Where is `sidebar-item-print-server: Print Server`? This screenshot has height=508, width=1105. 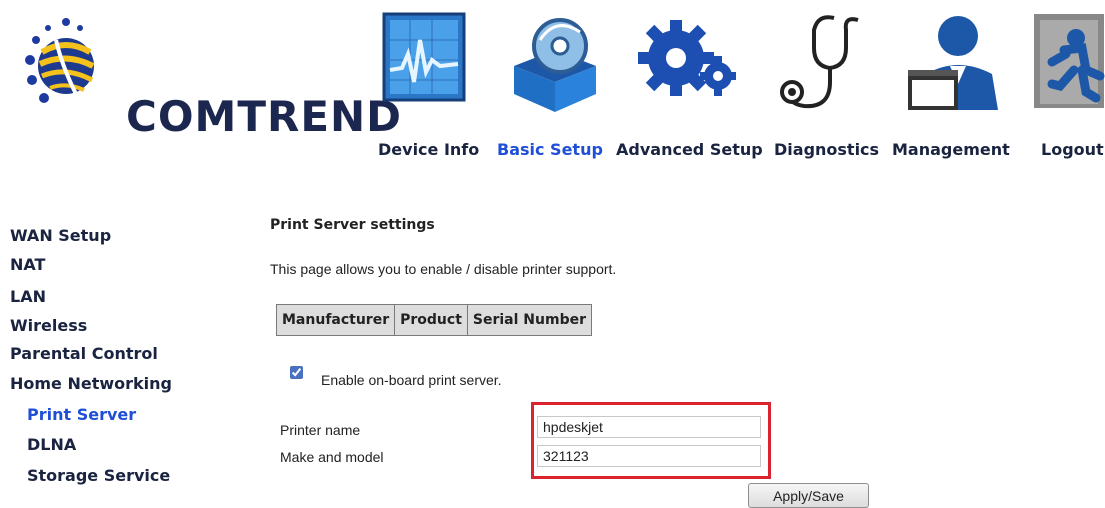
sidebar-item-print-server: Print Server is located at coordinates (81, 414).